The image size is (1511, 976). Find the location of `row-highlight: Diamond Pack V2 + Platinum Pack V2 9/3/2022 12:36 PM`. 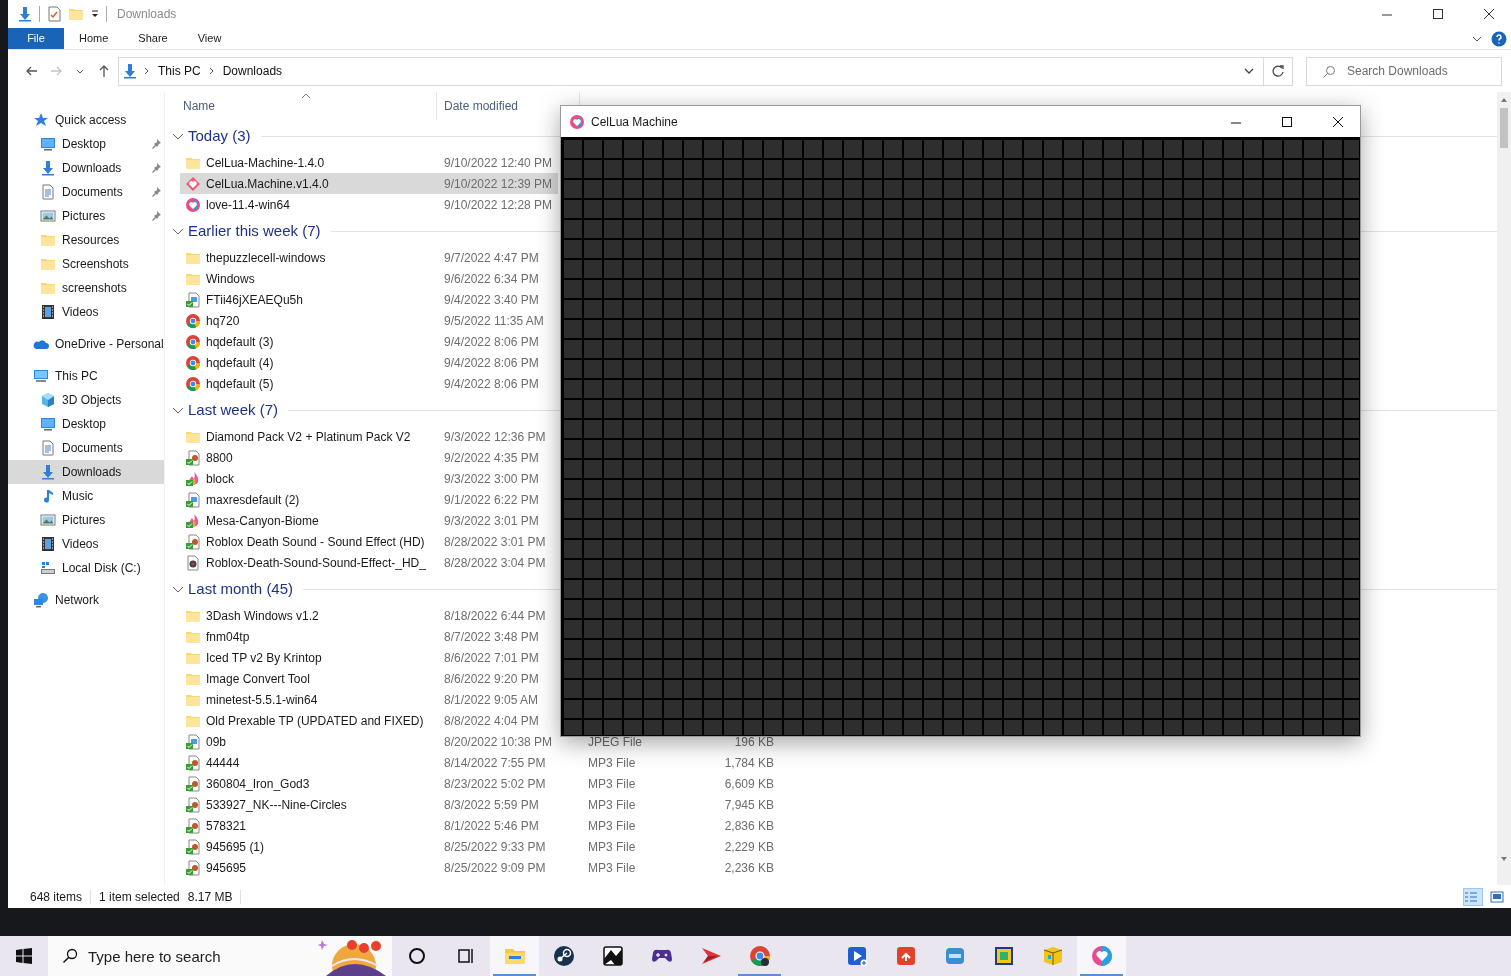

row-highlight: Diamond Pack V2 + Platinum Pack V2 9/3/2022 12:36 PM is located at coordinates (369, 436).